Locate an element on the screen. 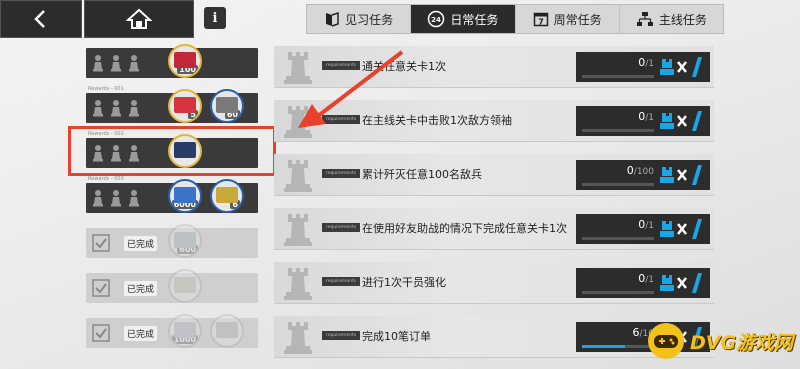 The width and height of the screenshot is (800, 369). svg-text: 24 is located at coordinates (436, 20).